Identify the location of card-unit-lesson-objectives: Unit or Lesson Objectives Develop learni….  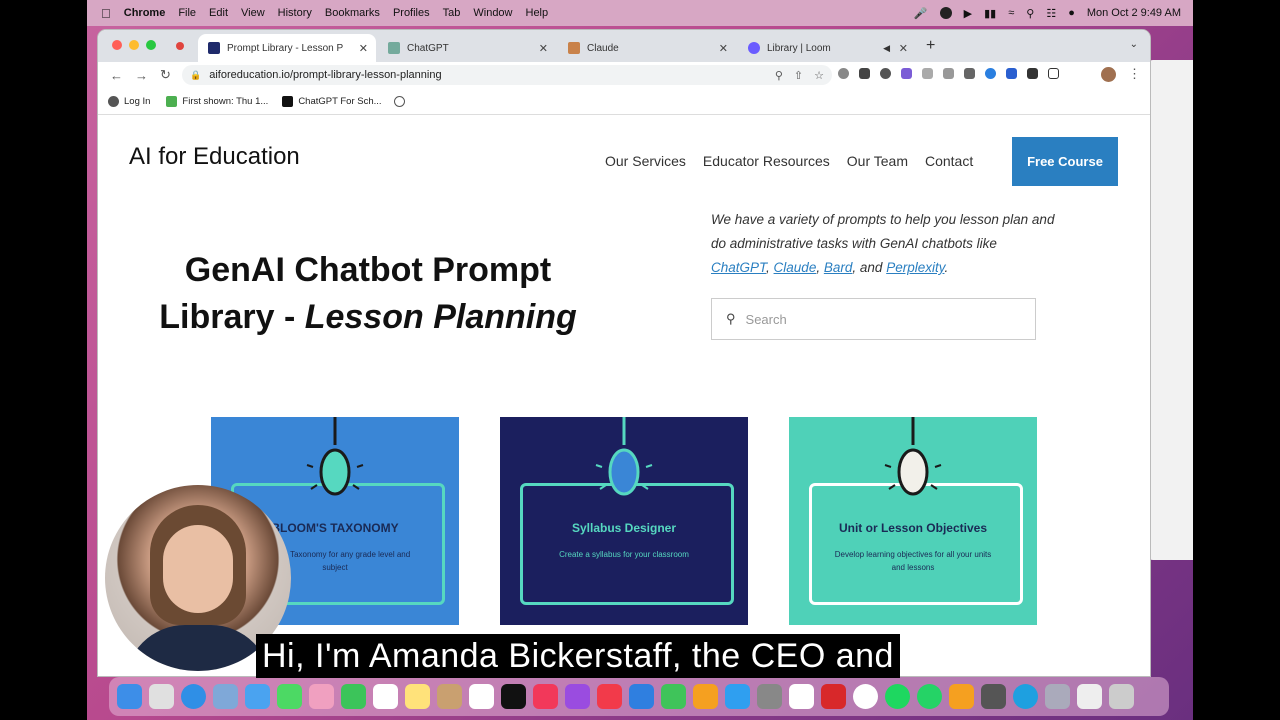
(913, 521).